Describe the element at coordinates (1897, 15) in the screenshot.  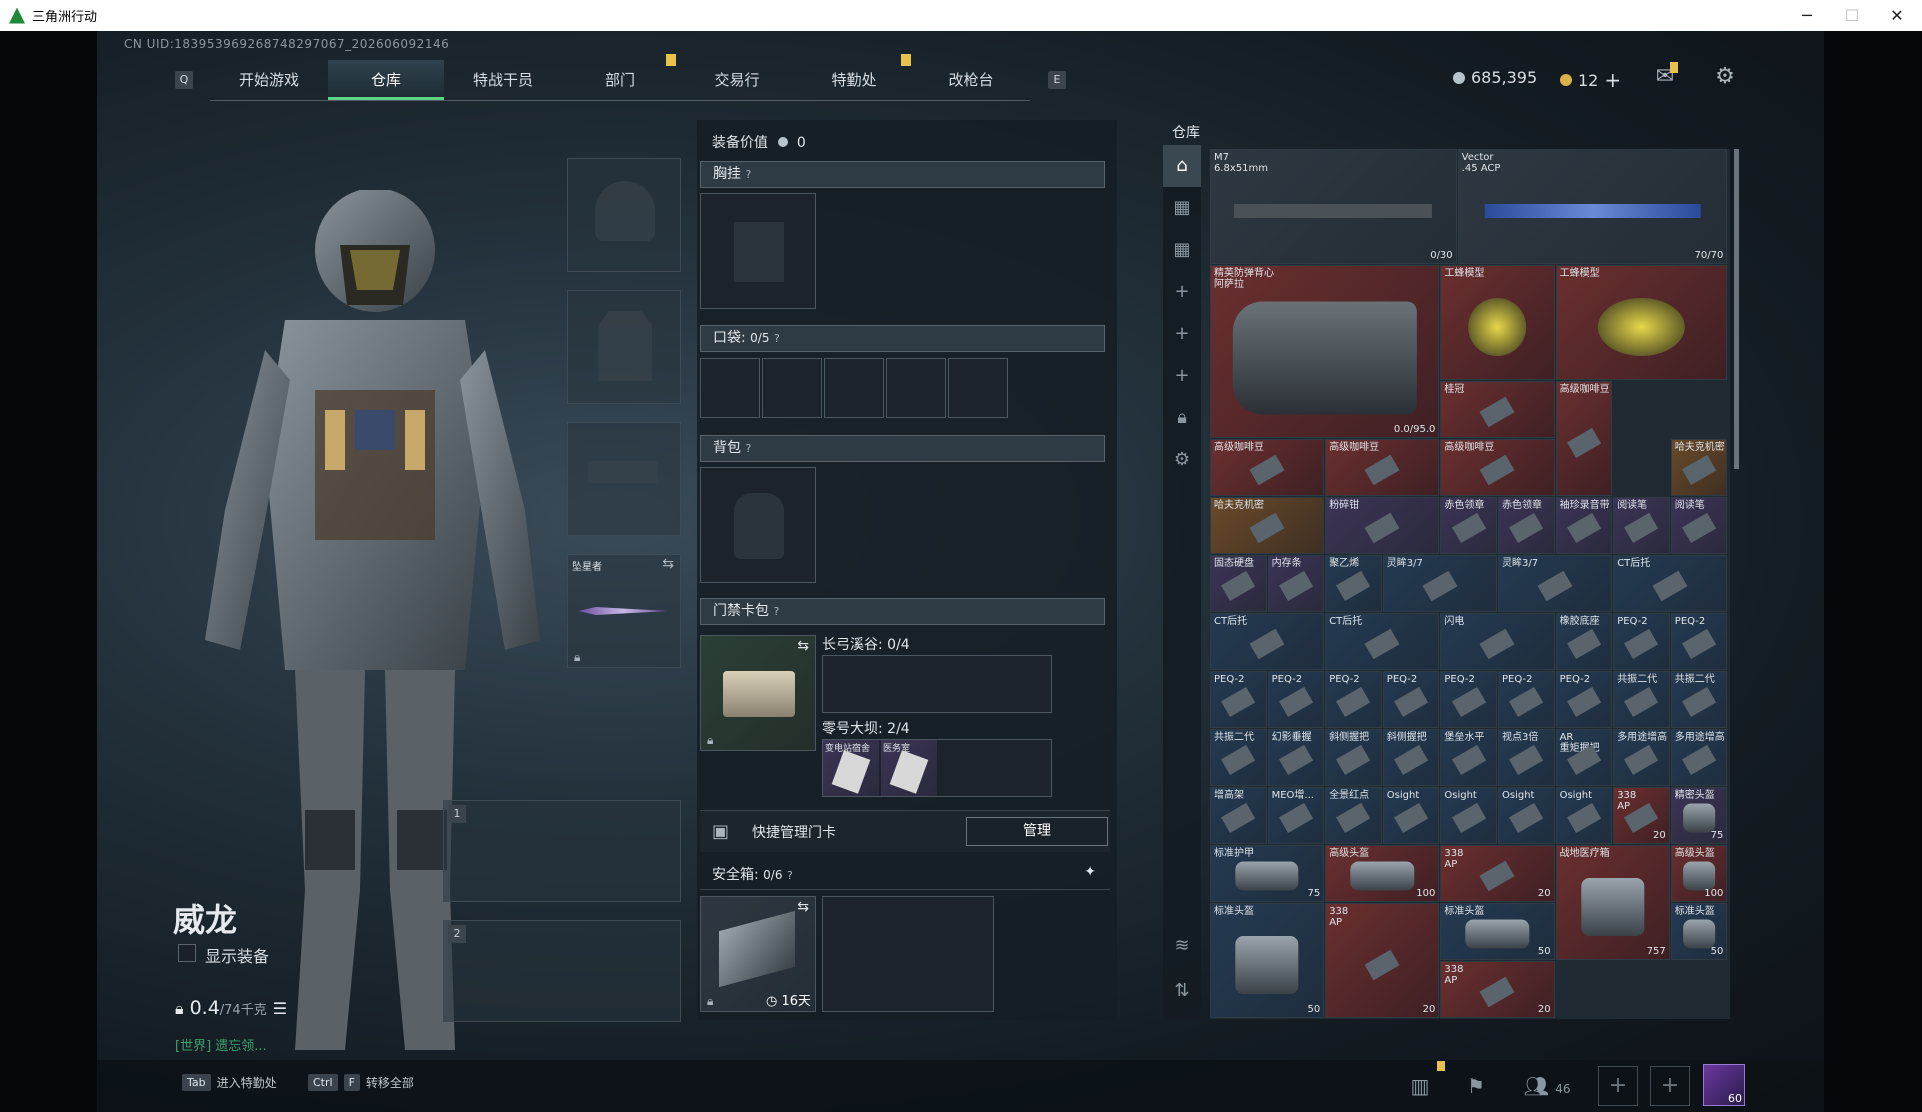
I see `close-button: ✕` at that location.